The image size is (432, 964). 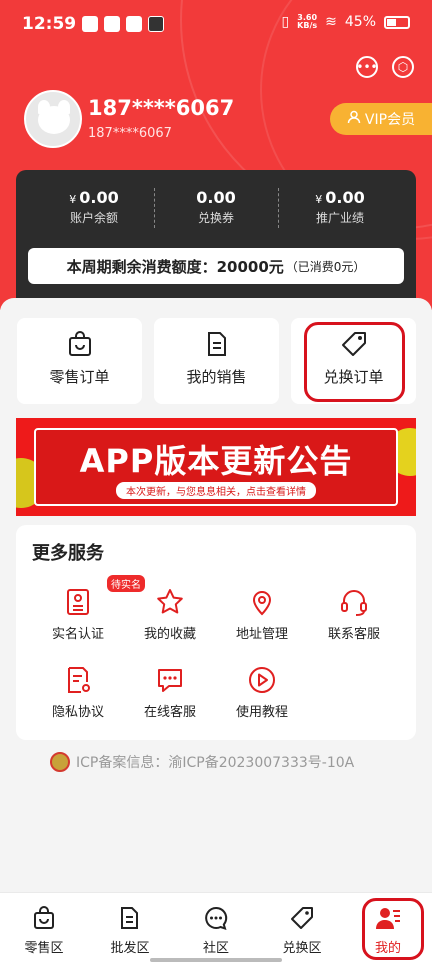 I want to click on status-bar: 12:59 ▯ 3.60 KB/s ≋ 45%, so click(x=216, y=26).